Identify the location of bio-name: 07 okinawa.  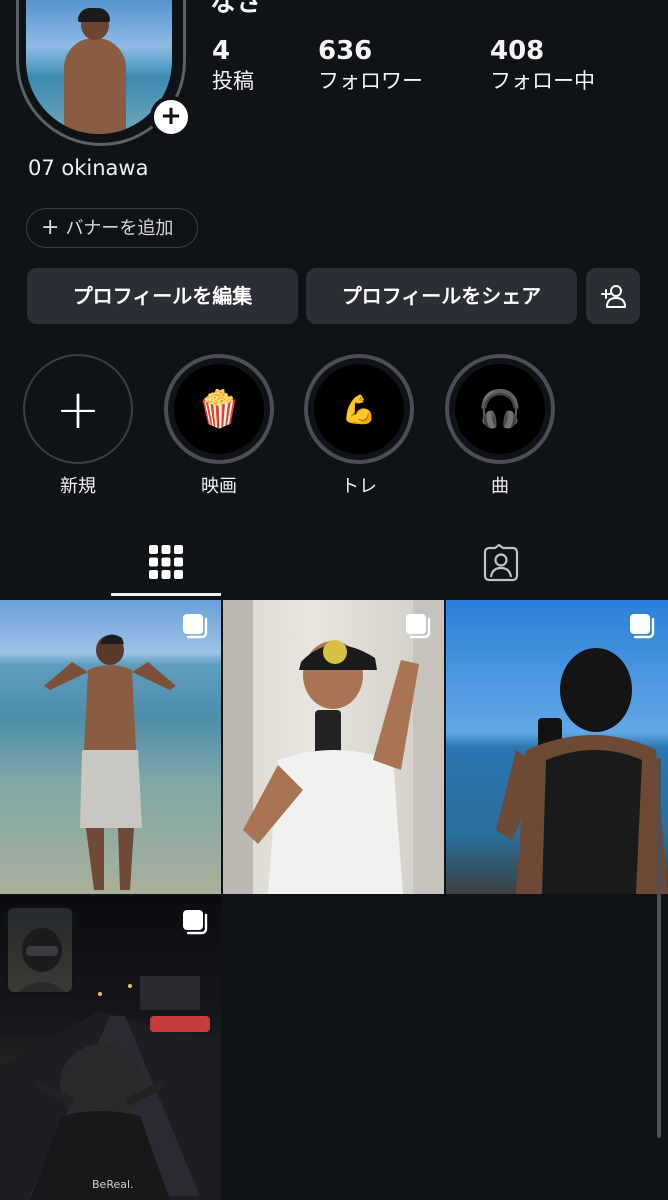
(88, 168).